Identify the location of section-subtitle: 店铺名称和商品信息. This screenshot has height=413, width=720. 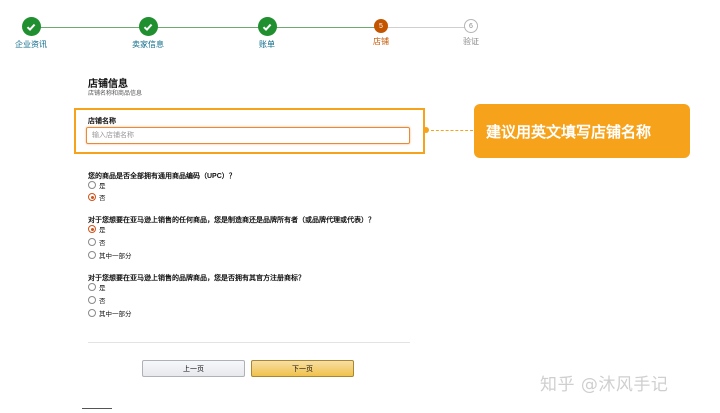
(115, 94).